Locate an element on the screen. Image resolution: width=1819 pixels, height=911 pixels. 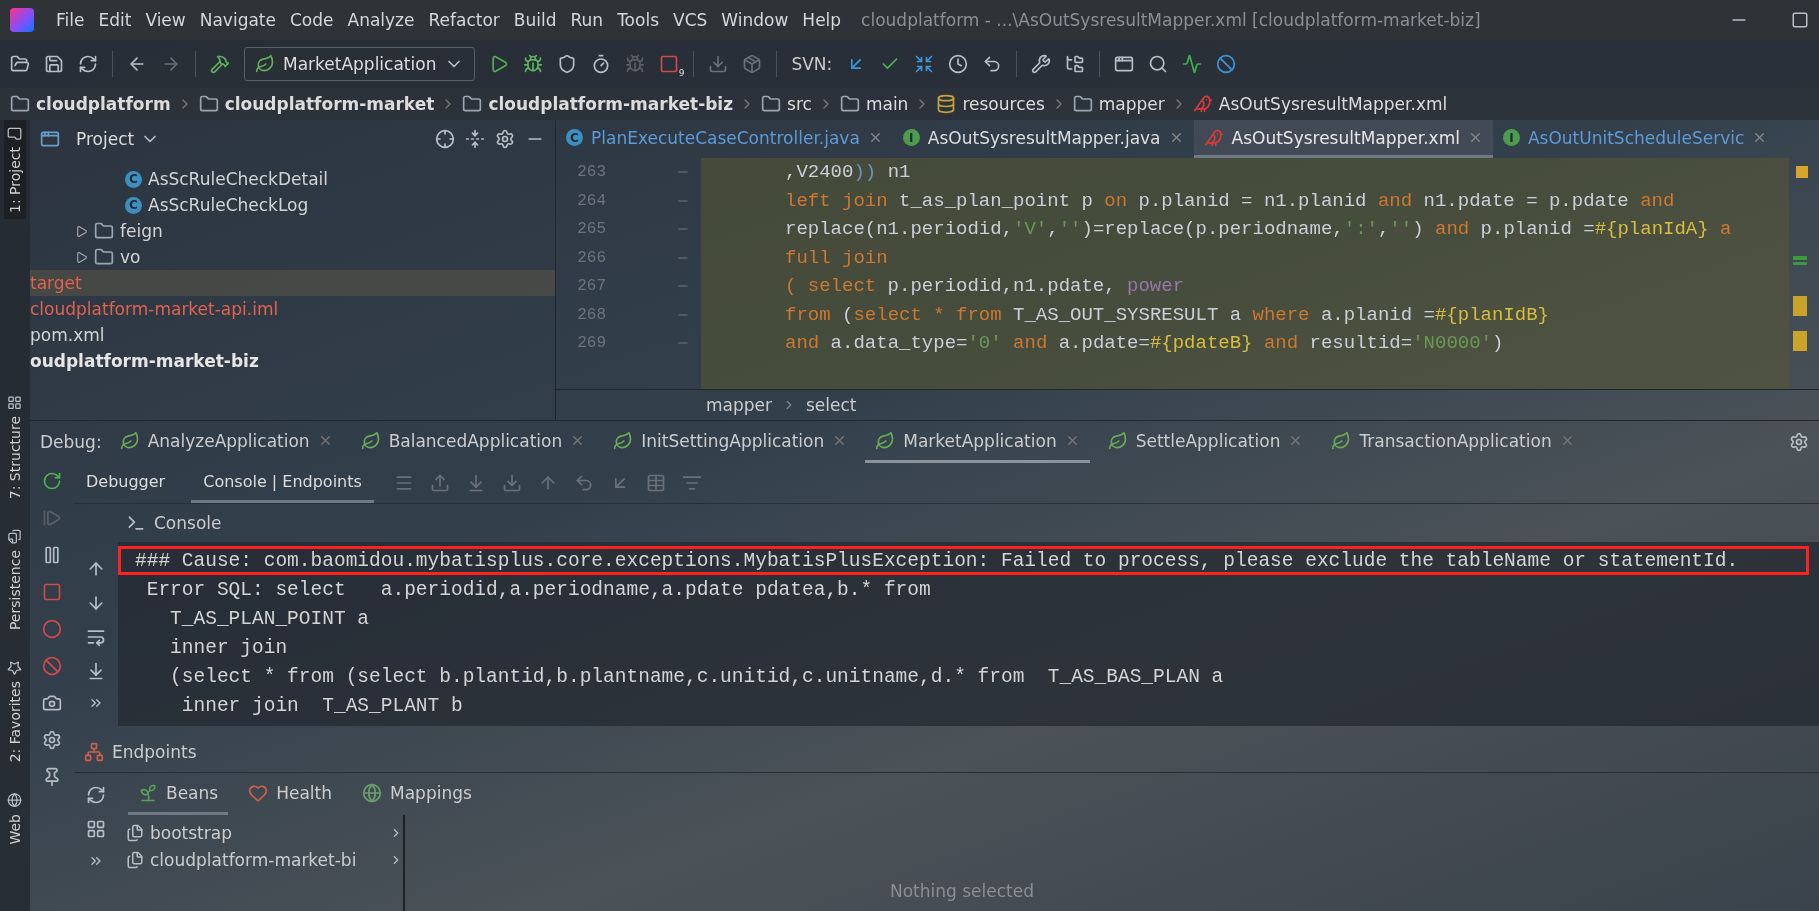
breadcrumb-item: mapper is located at coordinates (1131, 104).